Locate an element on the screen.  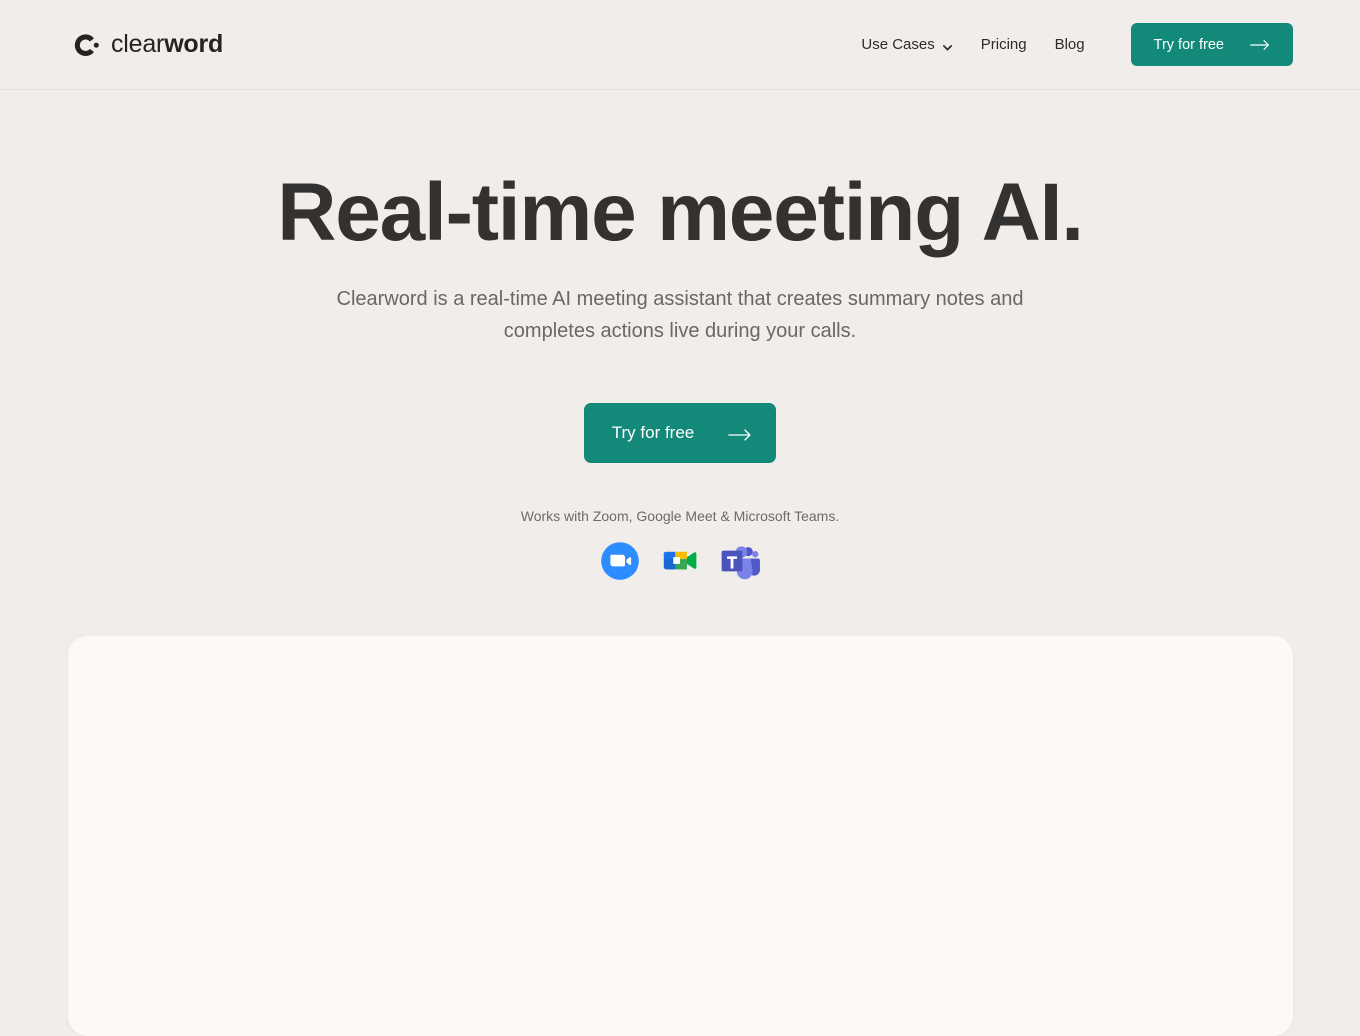
hero-cta-label: Try for free is located at coordinates (653, 433).